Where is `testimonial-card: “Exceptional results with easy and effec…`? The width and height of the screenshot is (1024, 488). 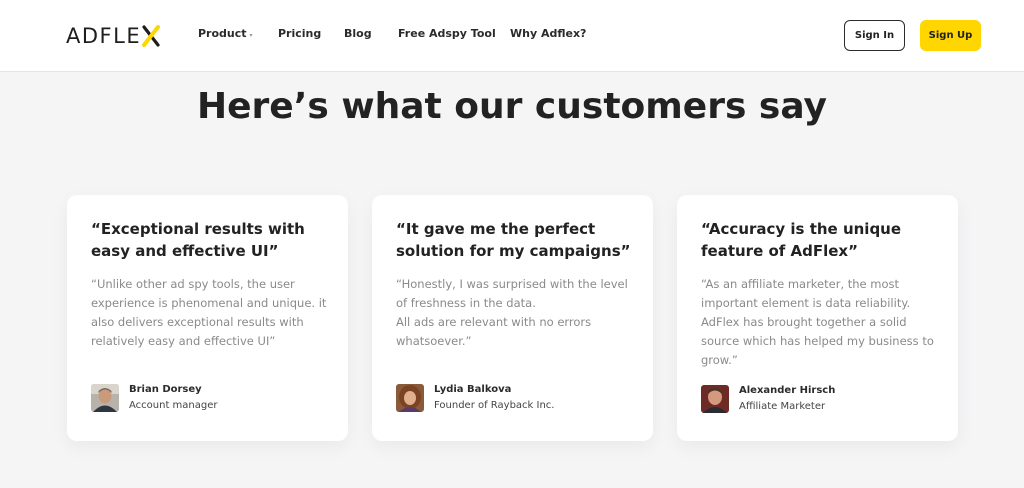 testimonial-card: “Exceptional results with easy and effec… is located at coordinates (207, 318).